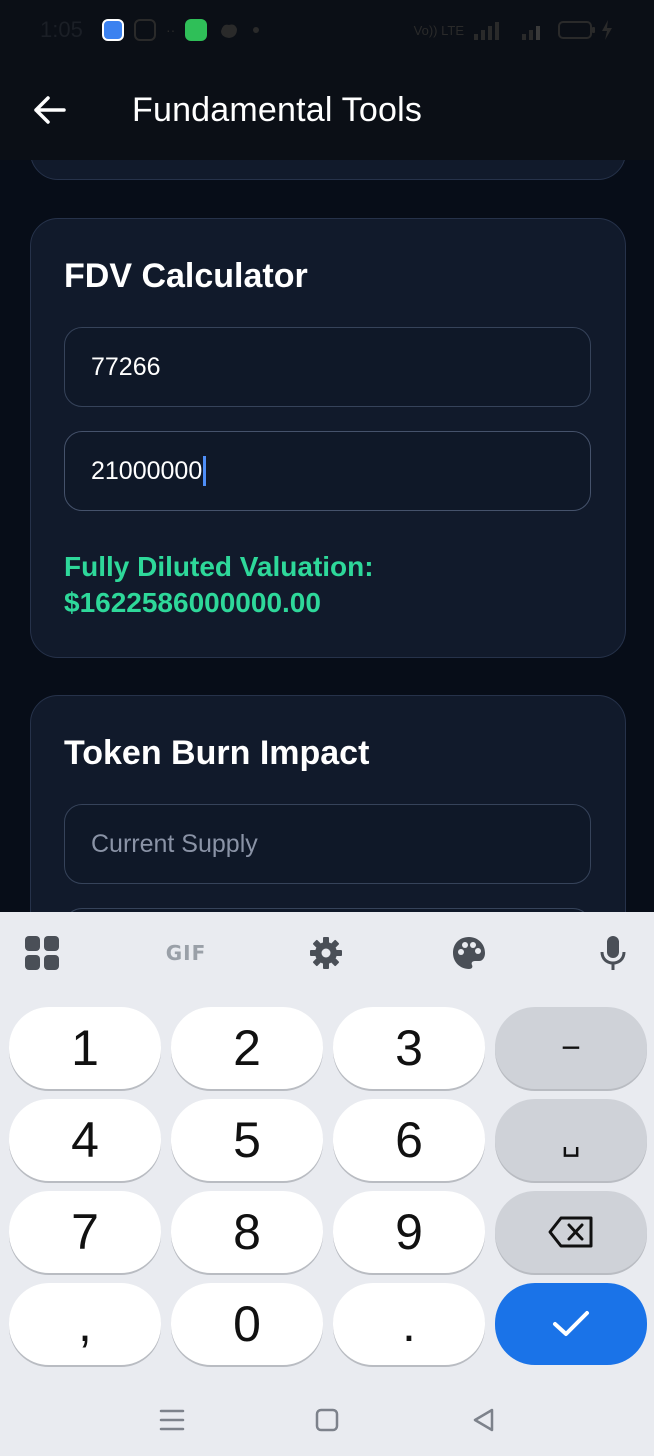 This screenshot has width=654, height=1456. Describe the element at coordinates (229, 31) in the screenshot. I see `hand-icon` at that location.